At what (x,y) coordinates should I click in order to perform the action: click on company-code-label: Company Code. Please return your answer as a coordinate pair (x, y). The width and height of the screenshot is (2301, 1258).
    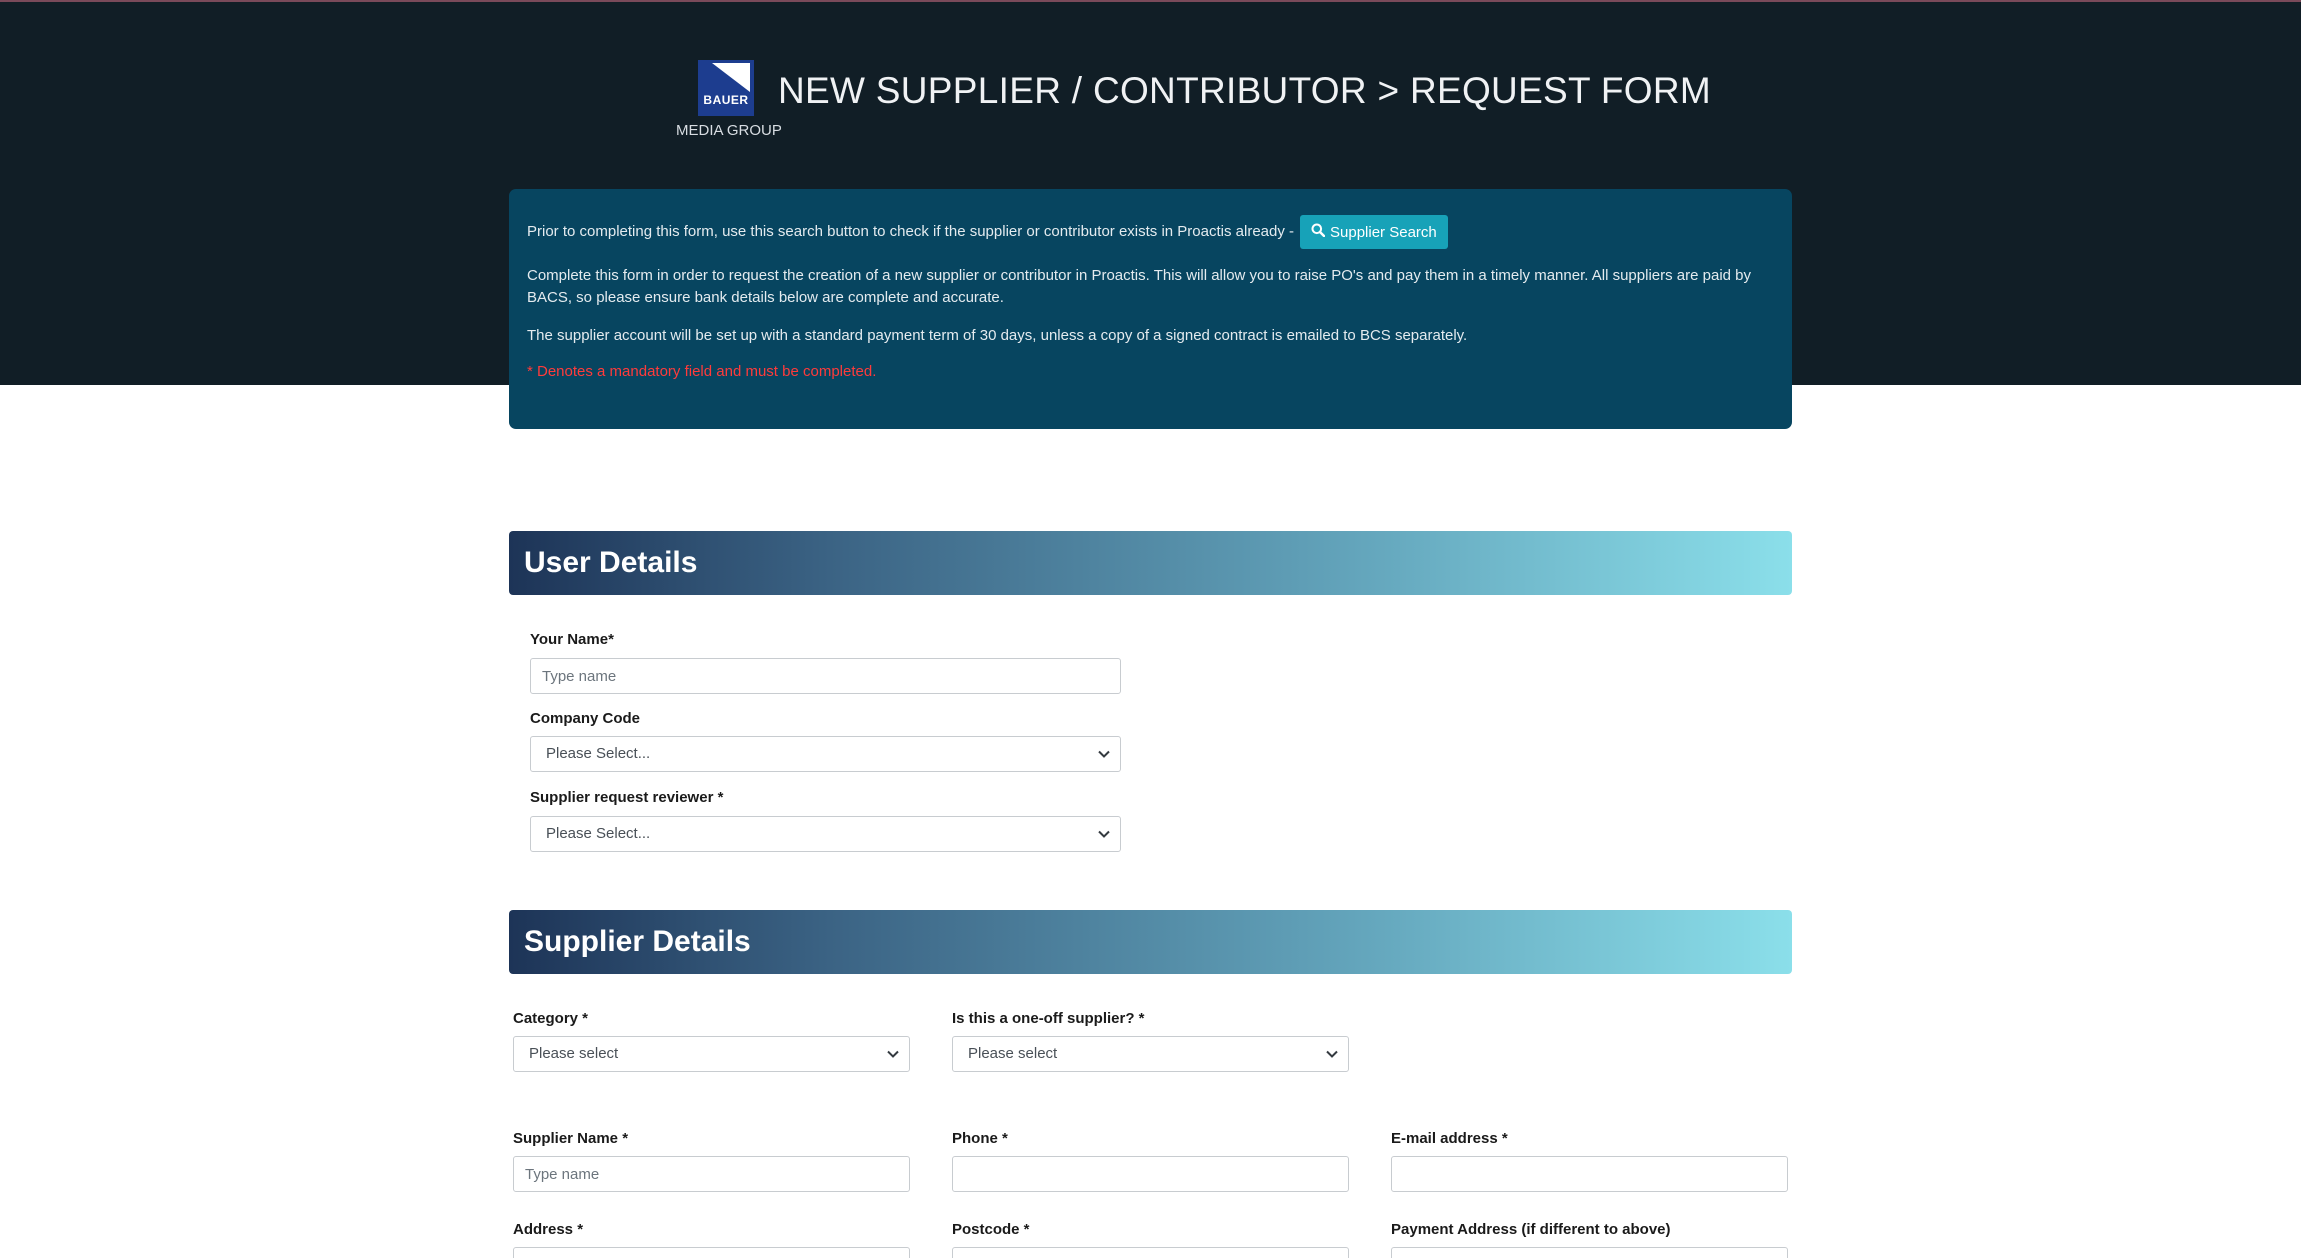
    Looking at the image, I should click on (585, 718).